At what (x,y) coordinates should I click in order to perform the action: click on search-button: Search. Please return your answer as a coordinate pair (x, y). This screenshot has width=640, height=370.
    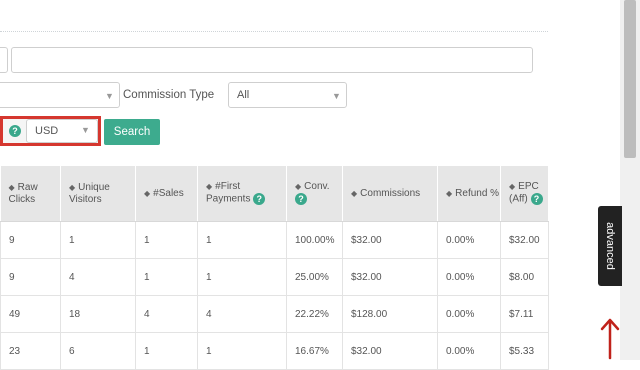
    Looking at the image, I should click on (132, 132).